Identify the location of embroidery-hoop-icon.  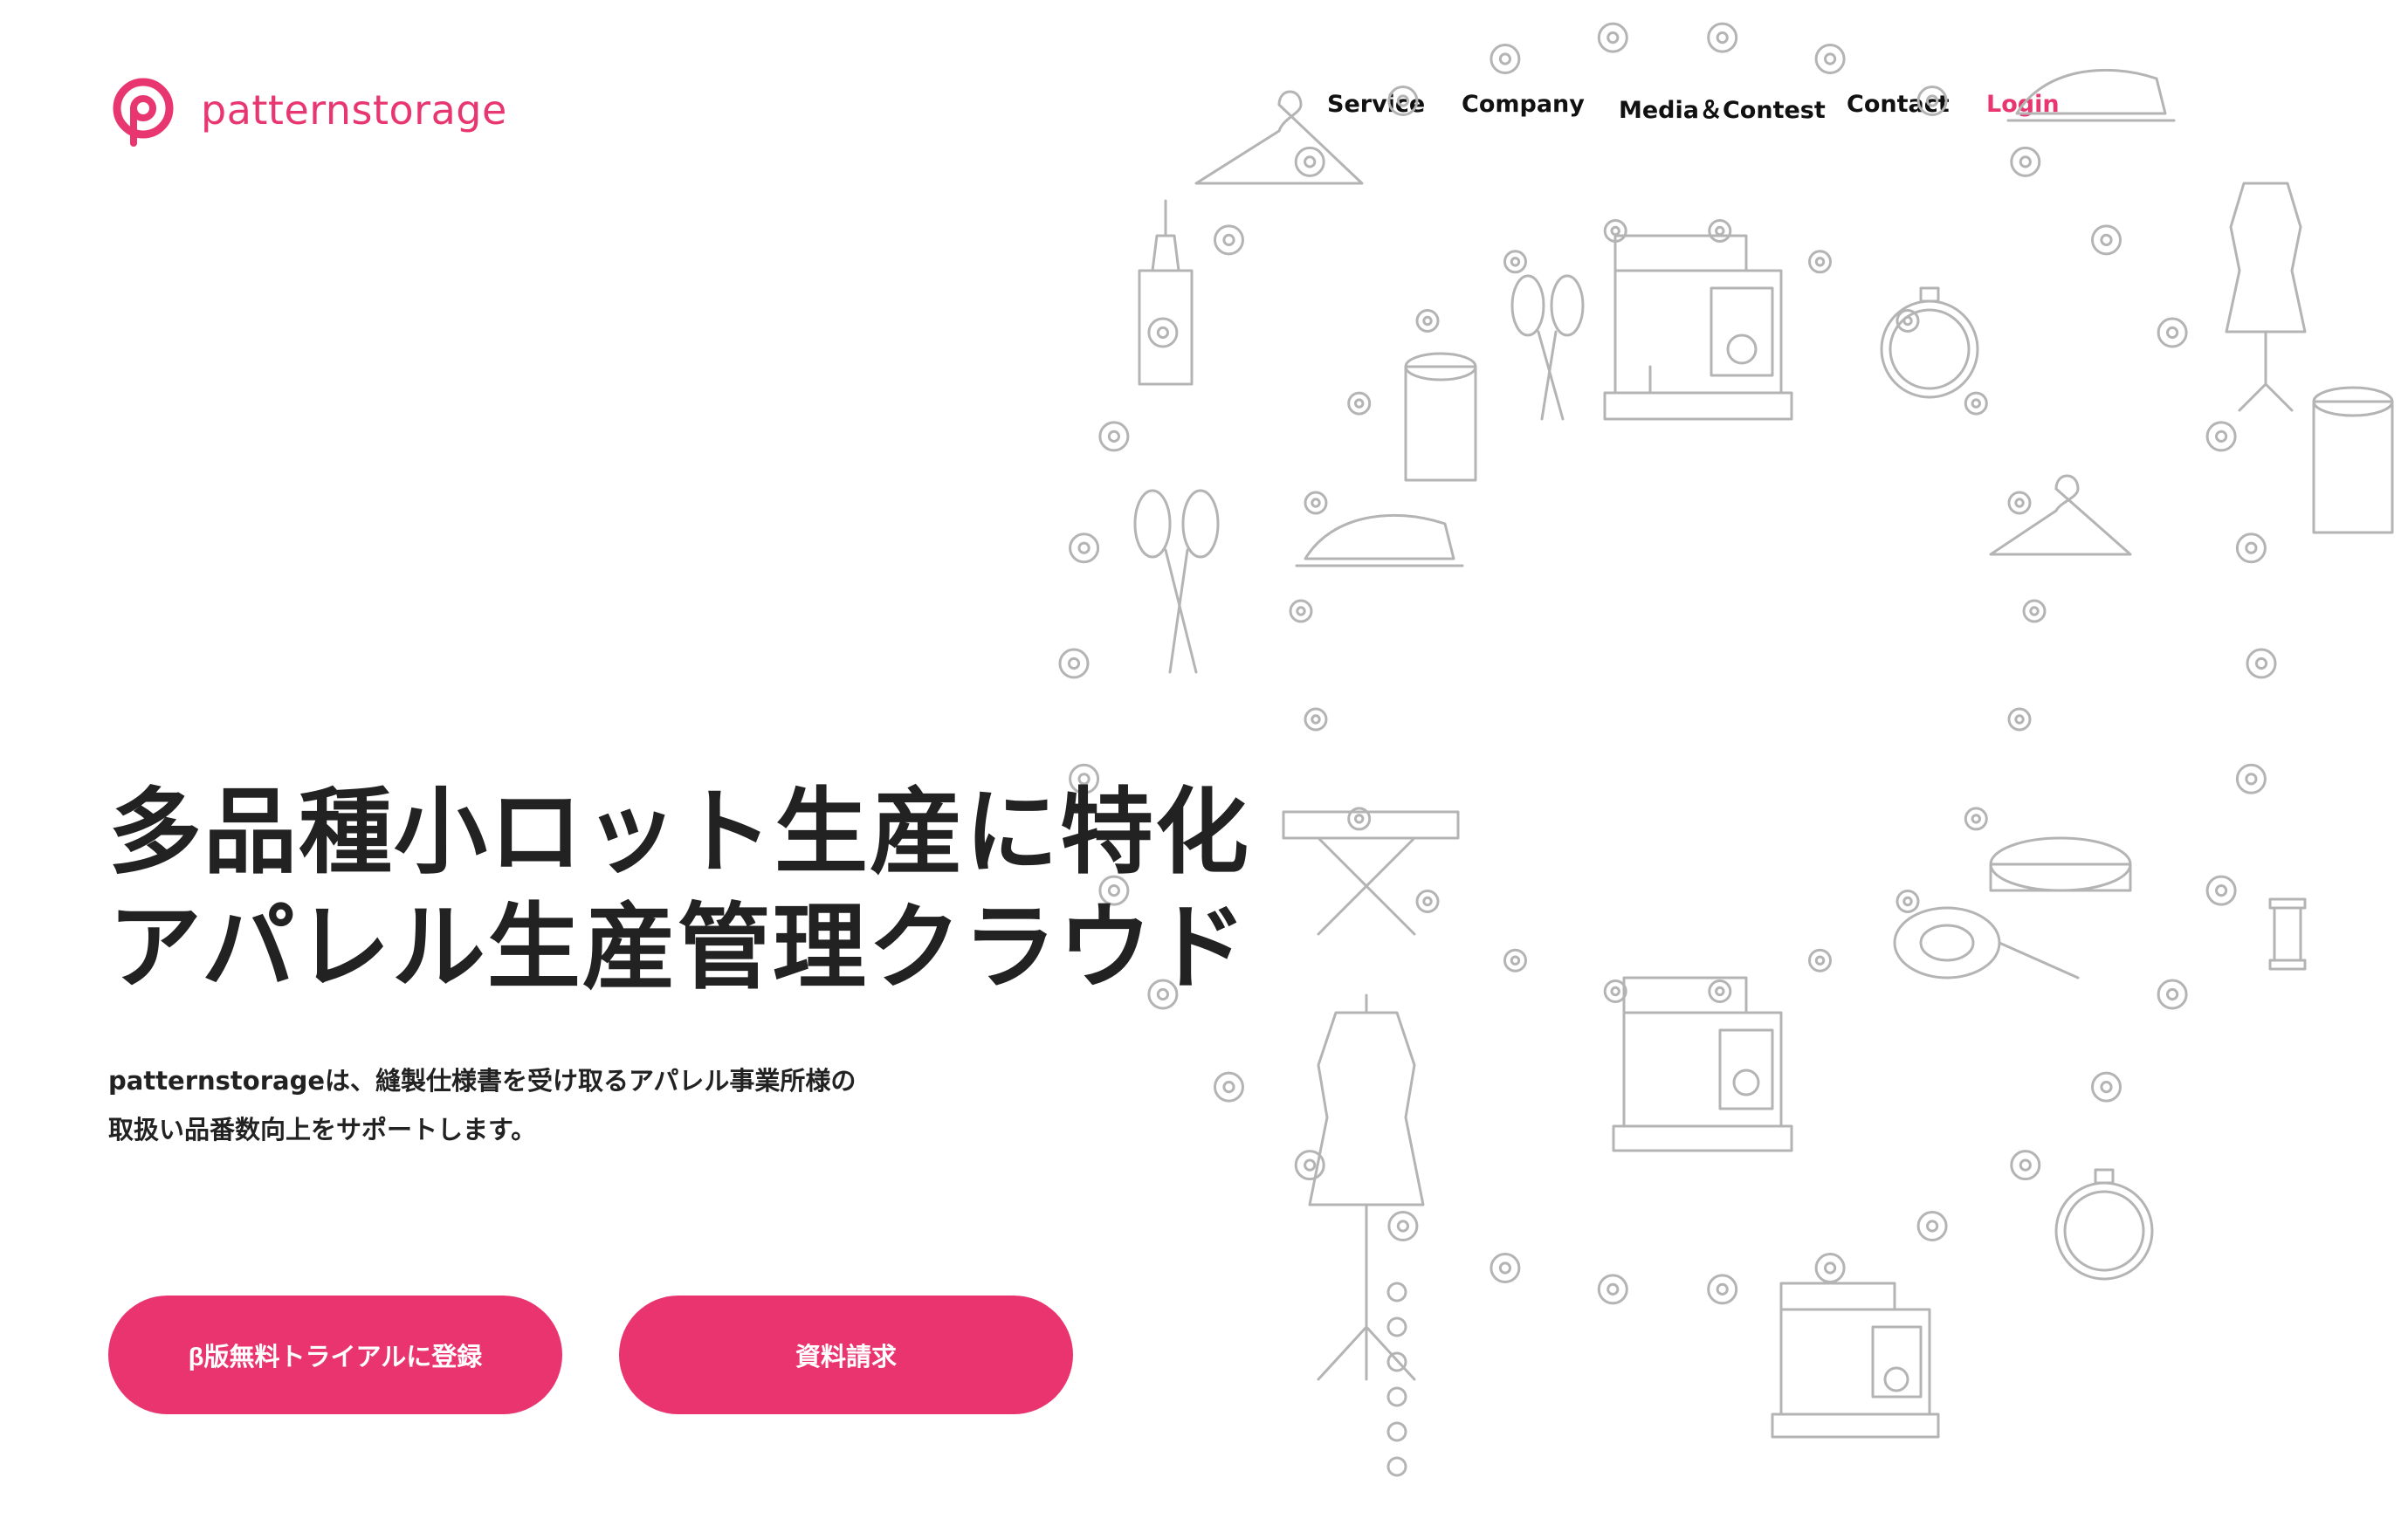
(1930, 342).